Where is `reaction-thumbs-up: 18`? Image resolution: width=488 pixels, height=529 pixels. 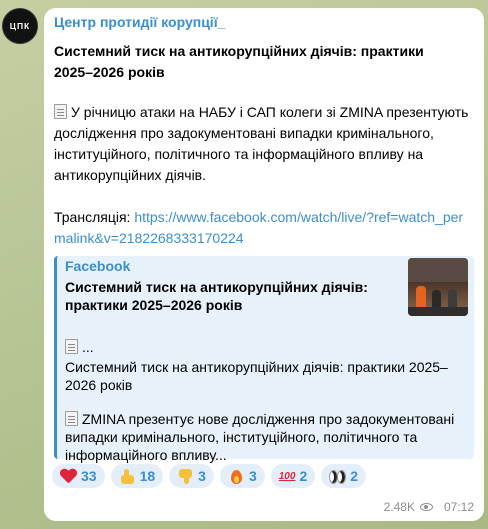 reaction-thumbs-up: 18 is located at coordinates (137, 476).